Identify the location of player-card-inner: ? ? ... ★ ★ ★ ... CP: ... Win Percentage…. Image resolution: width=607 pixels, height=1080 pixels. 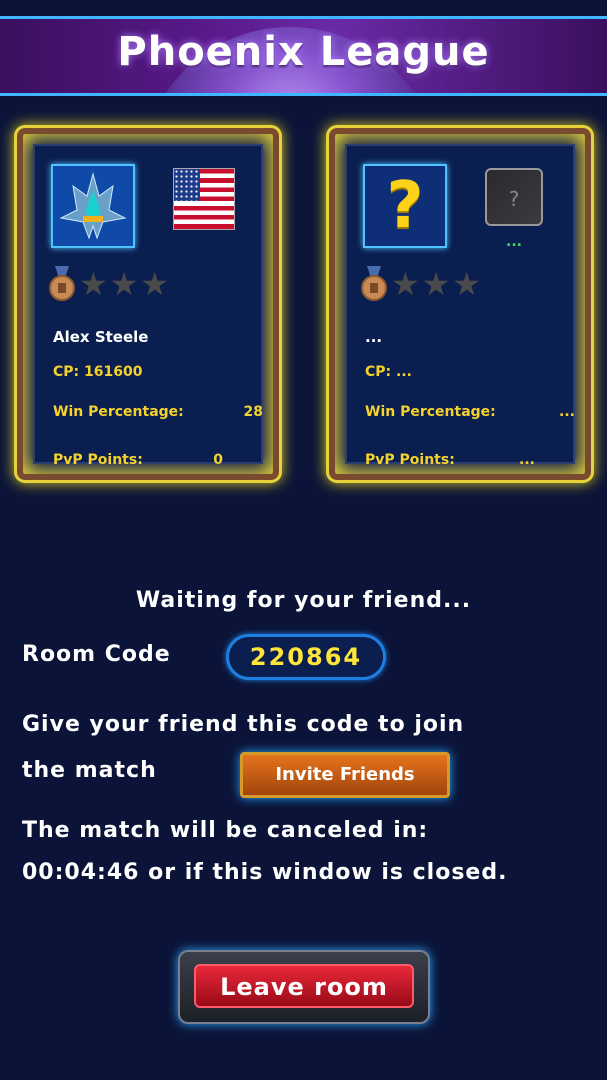
(460, 306).